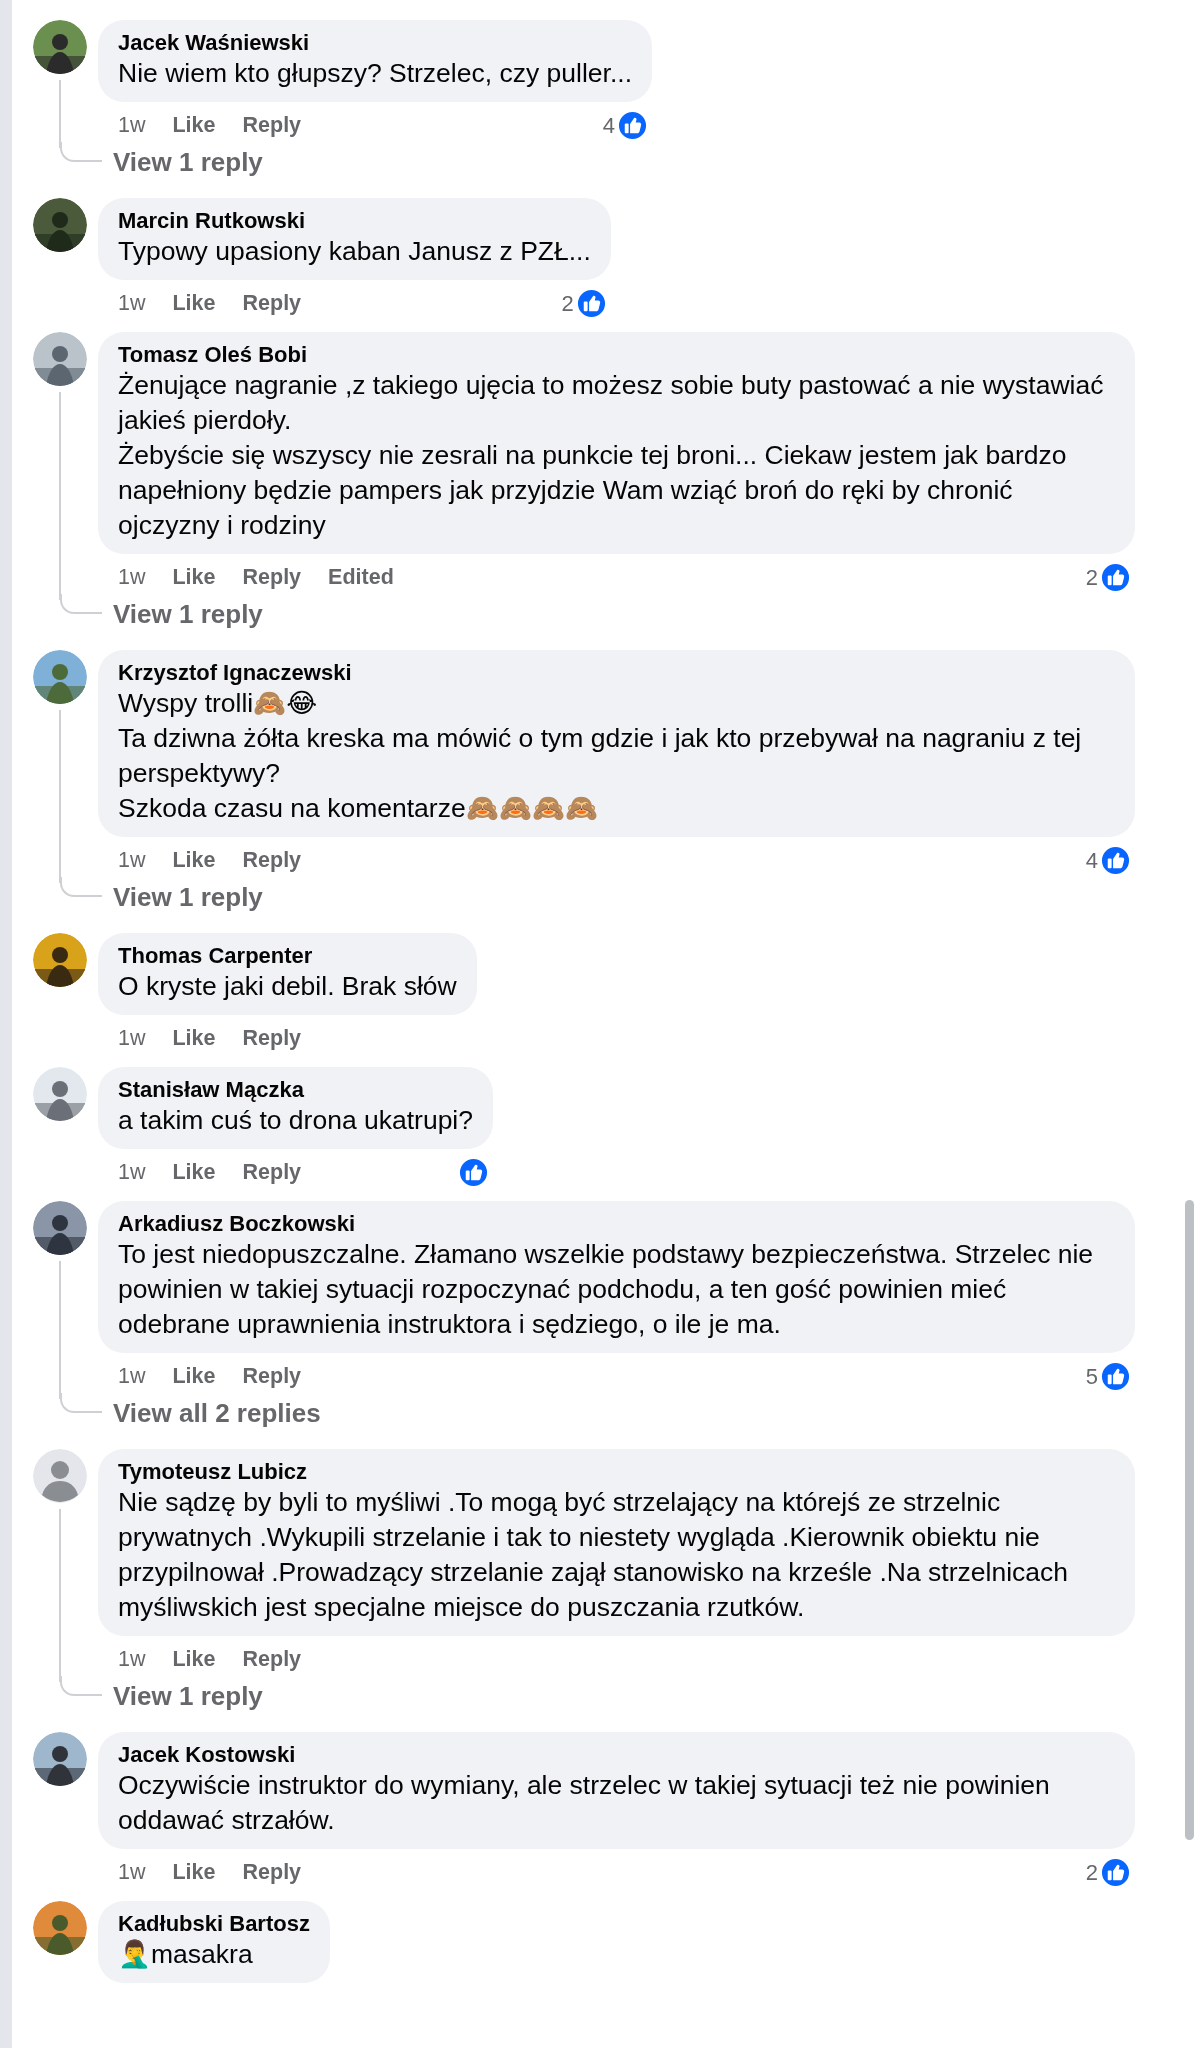  I want to click on author-name: Krzysztof Ignaczewski, so click(616, 672).